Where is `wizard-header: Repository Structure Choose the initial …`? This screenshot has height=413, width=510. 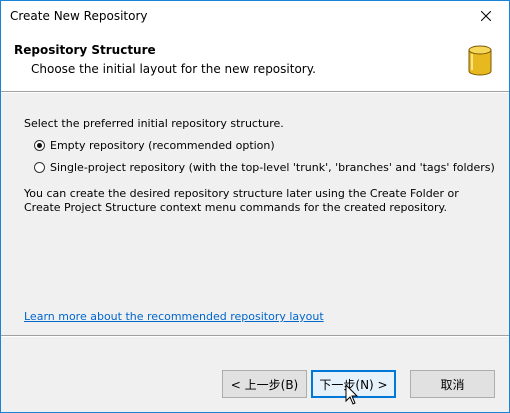 wizard-header: Repository Structure Choose the initial … is located at coordinates (255, 61).